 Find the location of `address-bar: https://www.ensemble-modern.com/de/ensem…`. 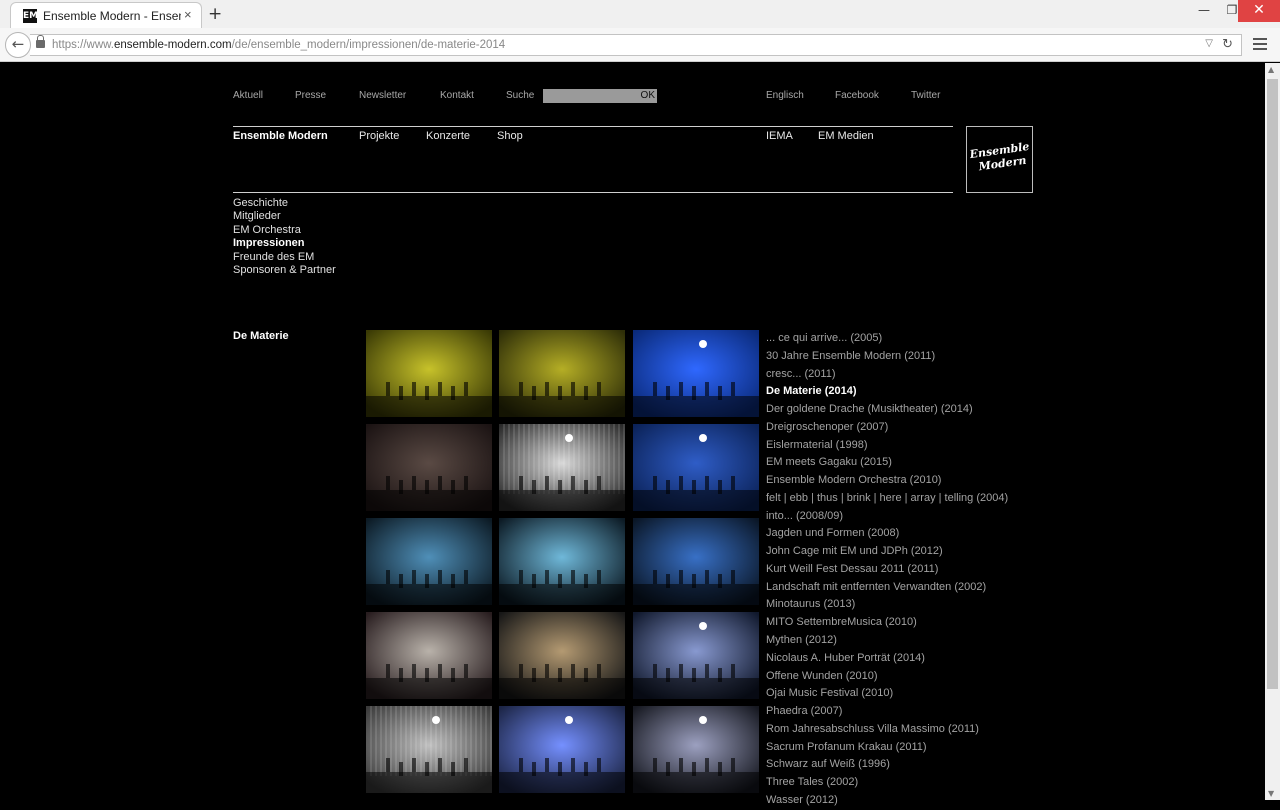

address-bar: https://www.ensemble-modern.com/de/ensem… is located at coordinates (636, 45).